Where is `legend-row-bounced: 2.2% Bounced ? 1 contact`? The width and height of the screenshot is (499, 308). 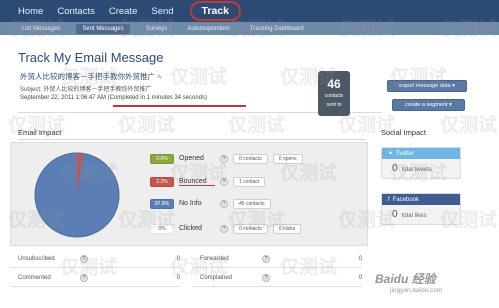
legend-row-bounced: 2.2% Bounced ? 1 contact is located at coordinates (208, 181).